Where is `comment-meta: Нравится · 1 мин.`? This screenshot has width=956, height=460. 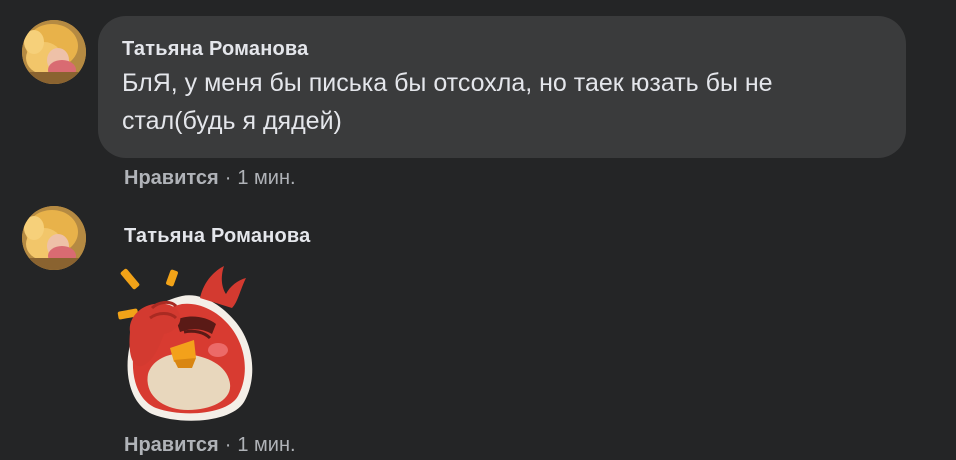 comment-meta: Нравится · 1 мин. is located at coordinates (210, 445).